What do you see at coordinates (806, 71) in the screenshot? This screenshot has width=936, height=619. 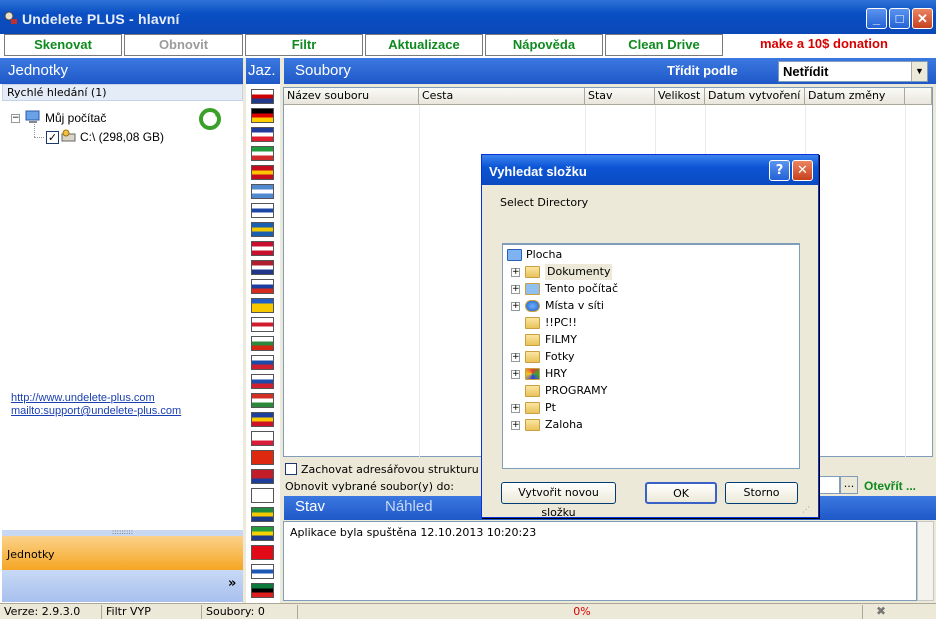 I see `sort-select-value: Netřídit` at bounding box center [806, 71].